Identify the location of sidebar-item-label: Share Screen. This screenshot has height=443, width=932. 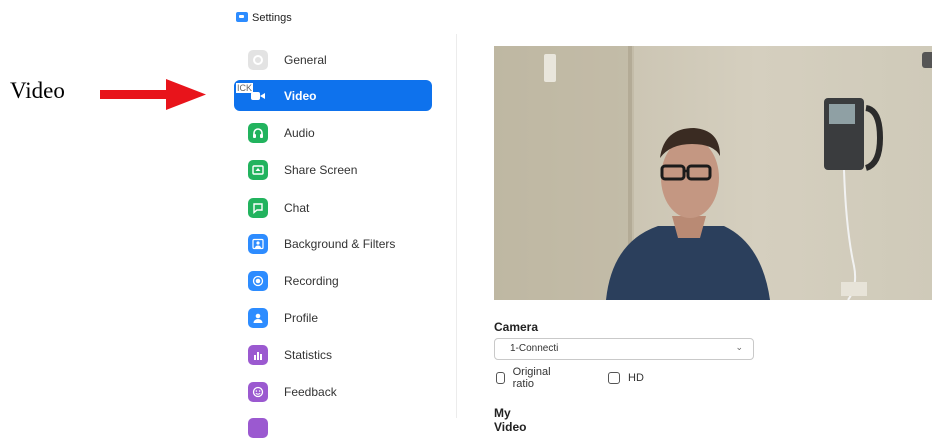
(321, 169).